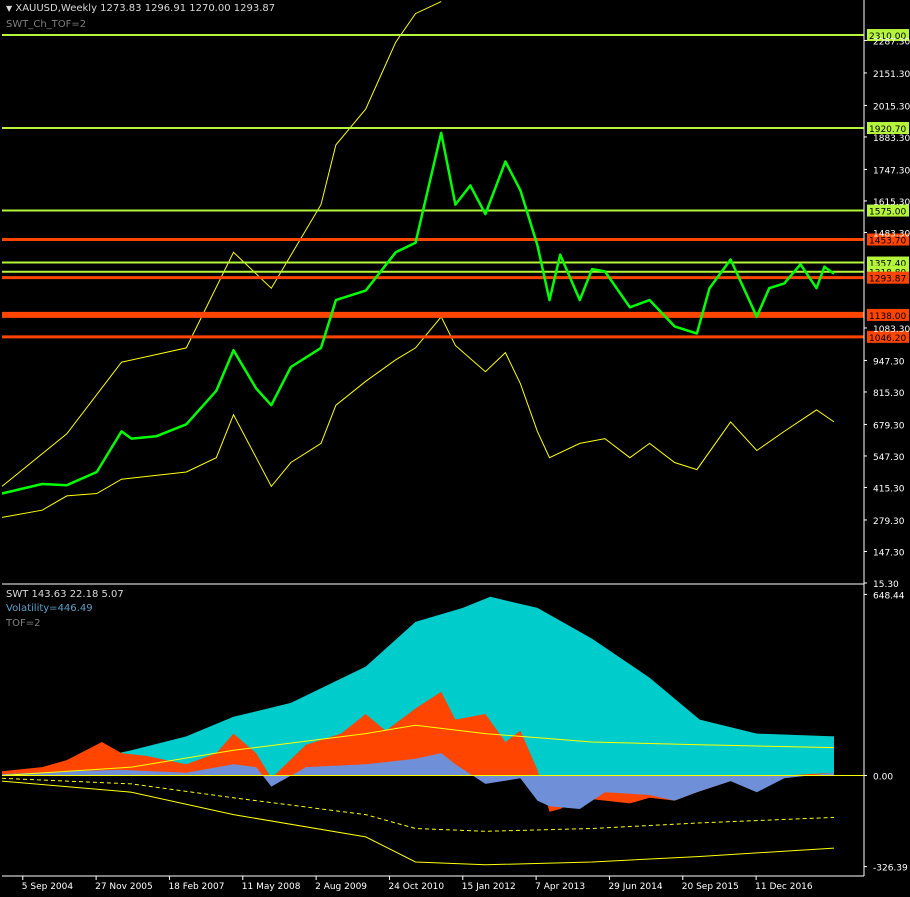 The image size is (910, 897). I want to click on level-tag-text-8: 1138.00, so click(887, 317).